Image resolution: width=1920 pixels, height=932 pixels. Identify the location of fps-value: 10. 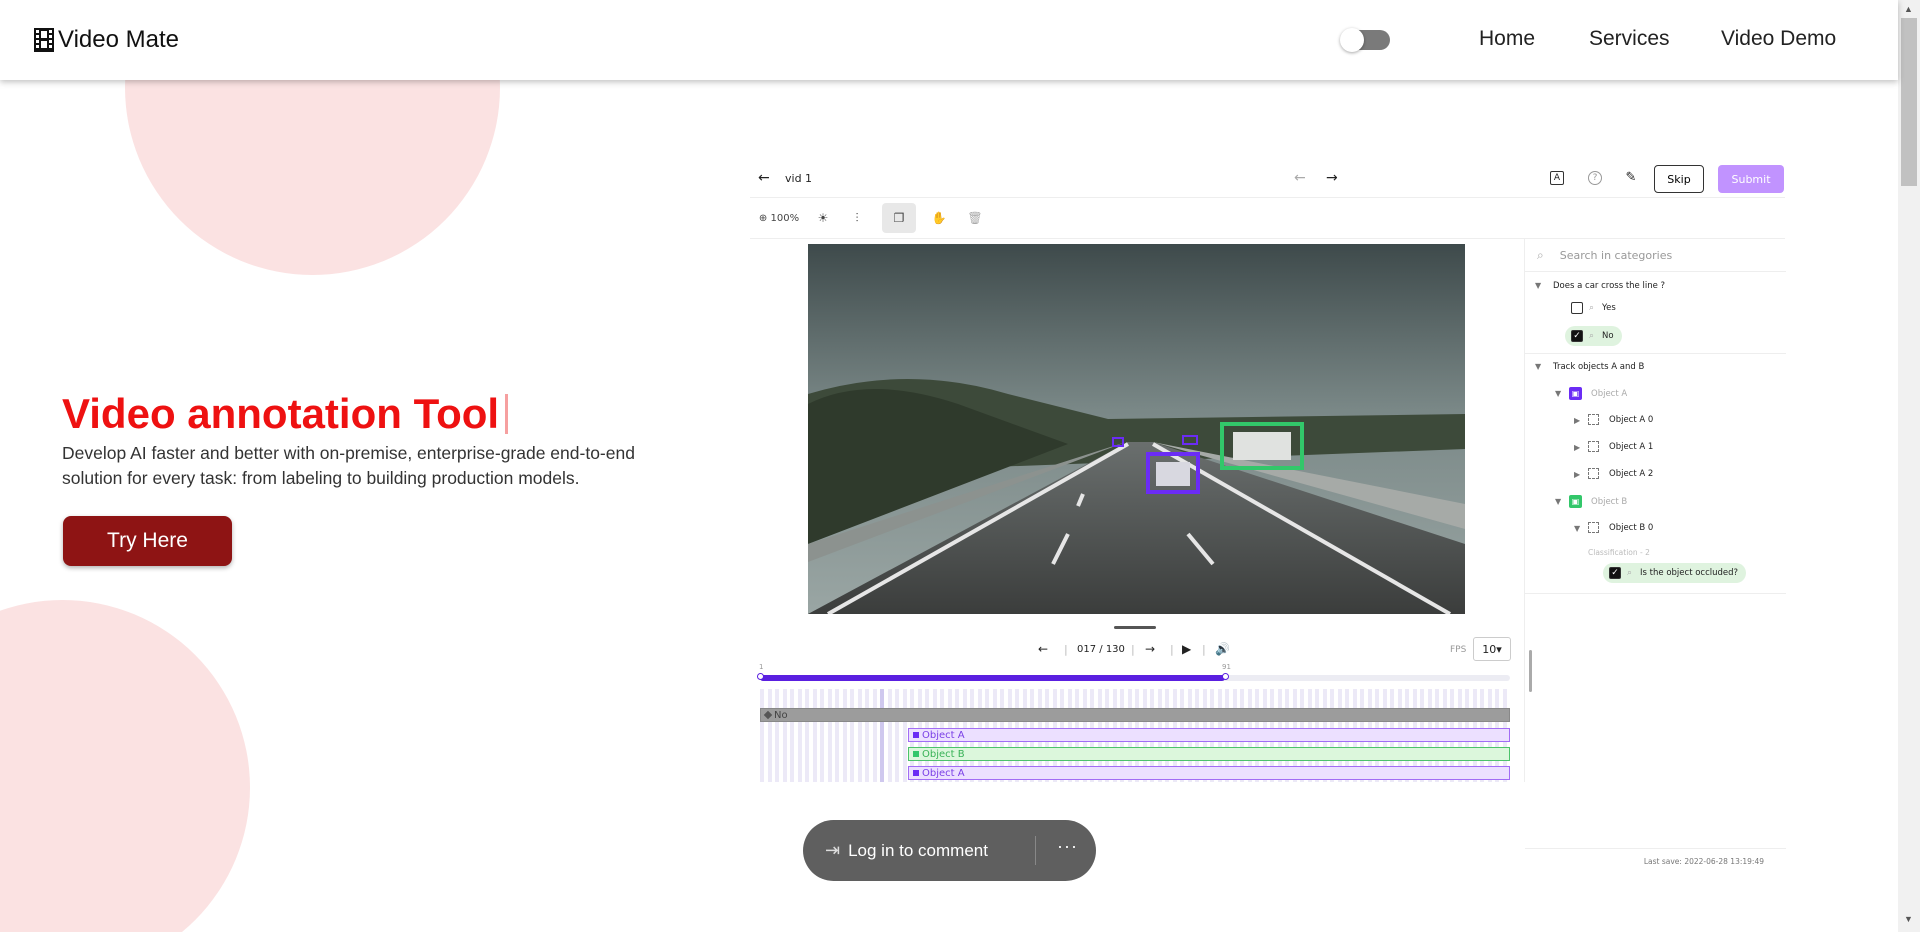
(1489, 649).